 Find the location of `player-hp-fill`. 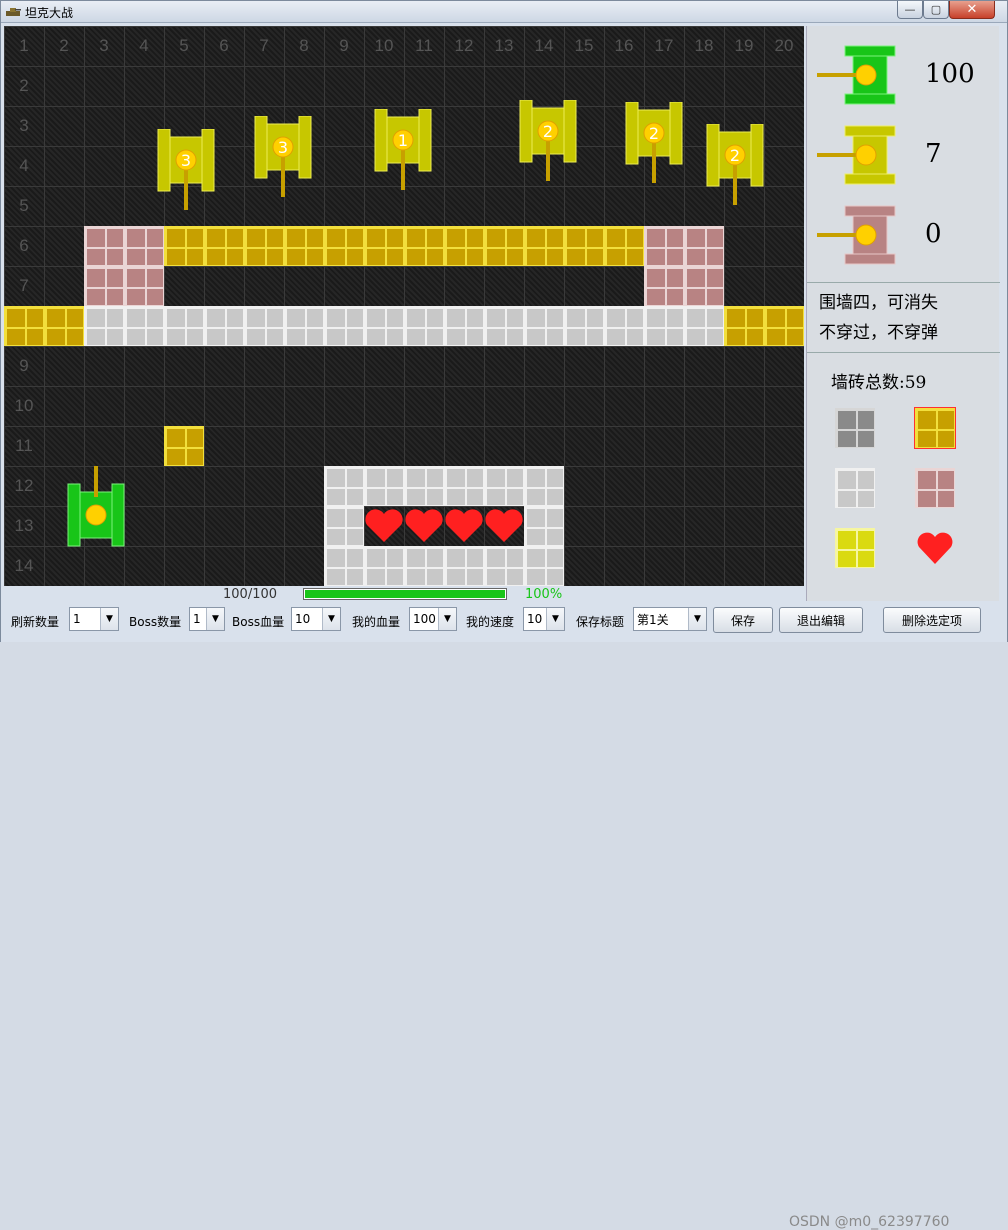

player-hp-fill is located at coordinates (405, 594).